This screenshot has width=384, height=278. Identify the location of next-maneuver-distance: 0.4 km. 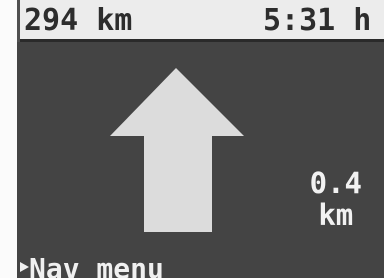
(336, 200).